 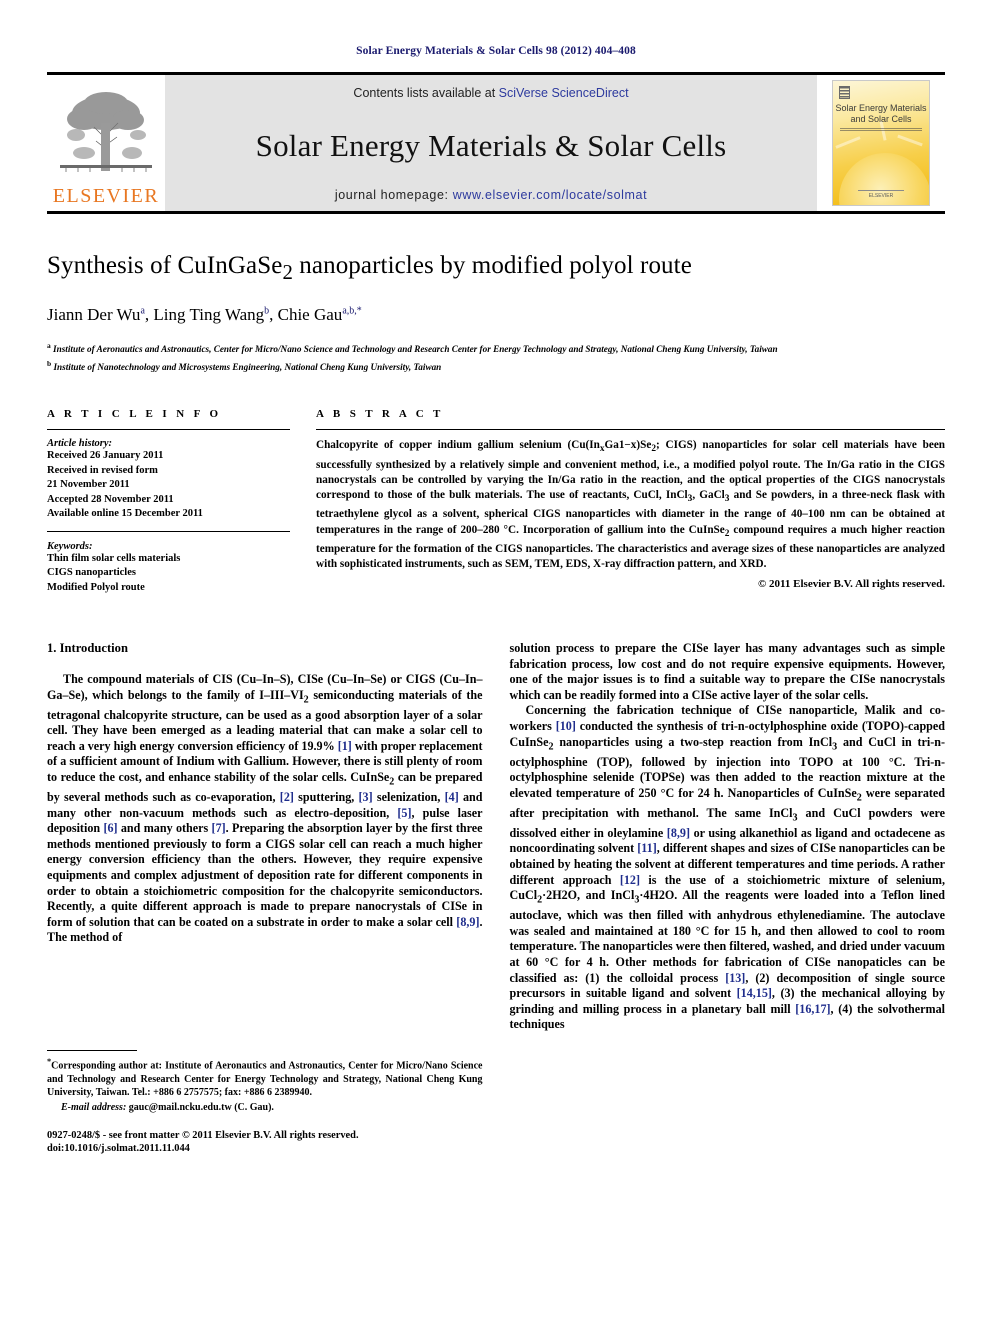 What do you see at coordinates (359, 311) in the screenshot?
I see `corresponding-author-star: *` at bounding box center [359, 311].